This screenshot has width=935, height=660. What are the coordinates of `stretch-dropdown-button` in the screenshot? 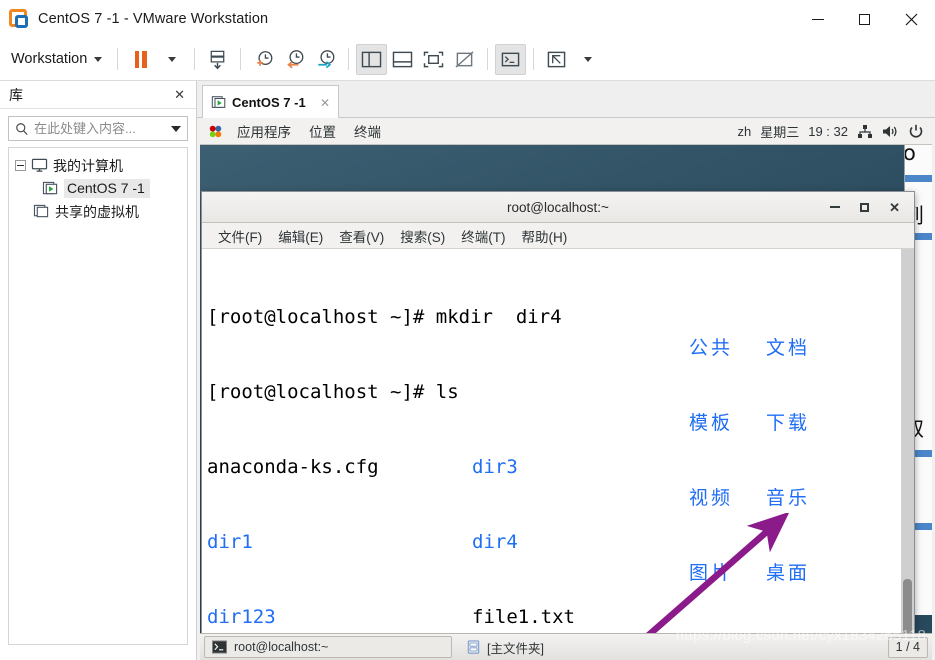 It's located at (587, 59).